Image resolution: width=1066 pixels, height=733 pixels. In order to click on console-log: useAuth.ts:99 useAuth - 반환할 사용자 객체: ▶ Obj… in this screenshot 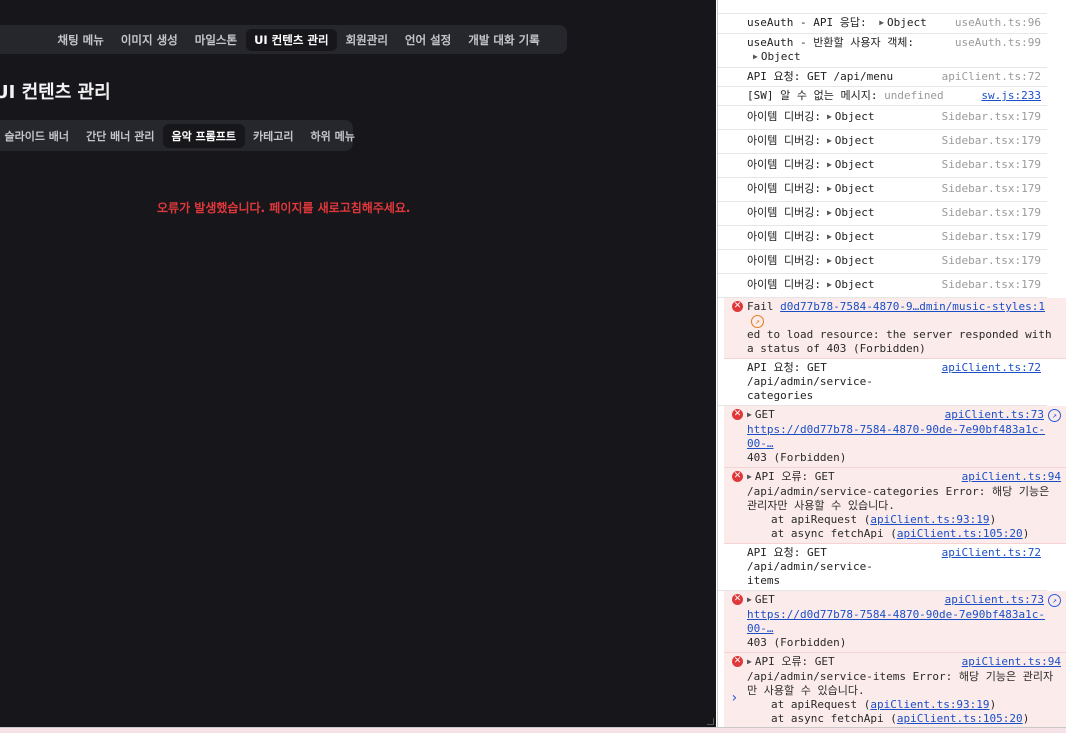, I will do `click(882, 51)`.